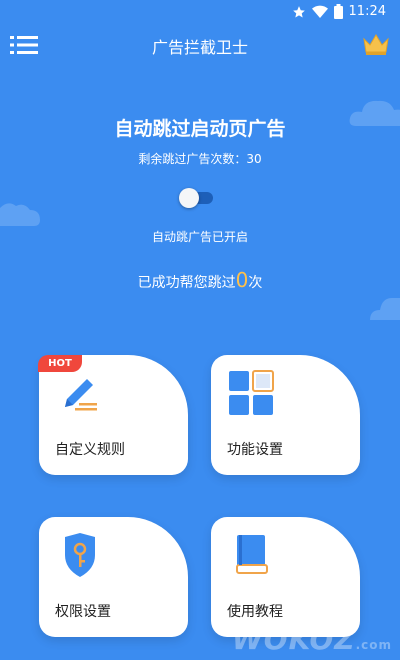 The image size is (400, 660). Describe the element at coordinates (385, 309) in the screenshot. I see `cloud-decoration-right-lower` at that location.